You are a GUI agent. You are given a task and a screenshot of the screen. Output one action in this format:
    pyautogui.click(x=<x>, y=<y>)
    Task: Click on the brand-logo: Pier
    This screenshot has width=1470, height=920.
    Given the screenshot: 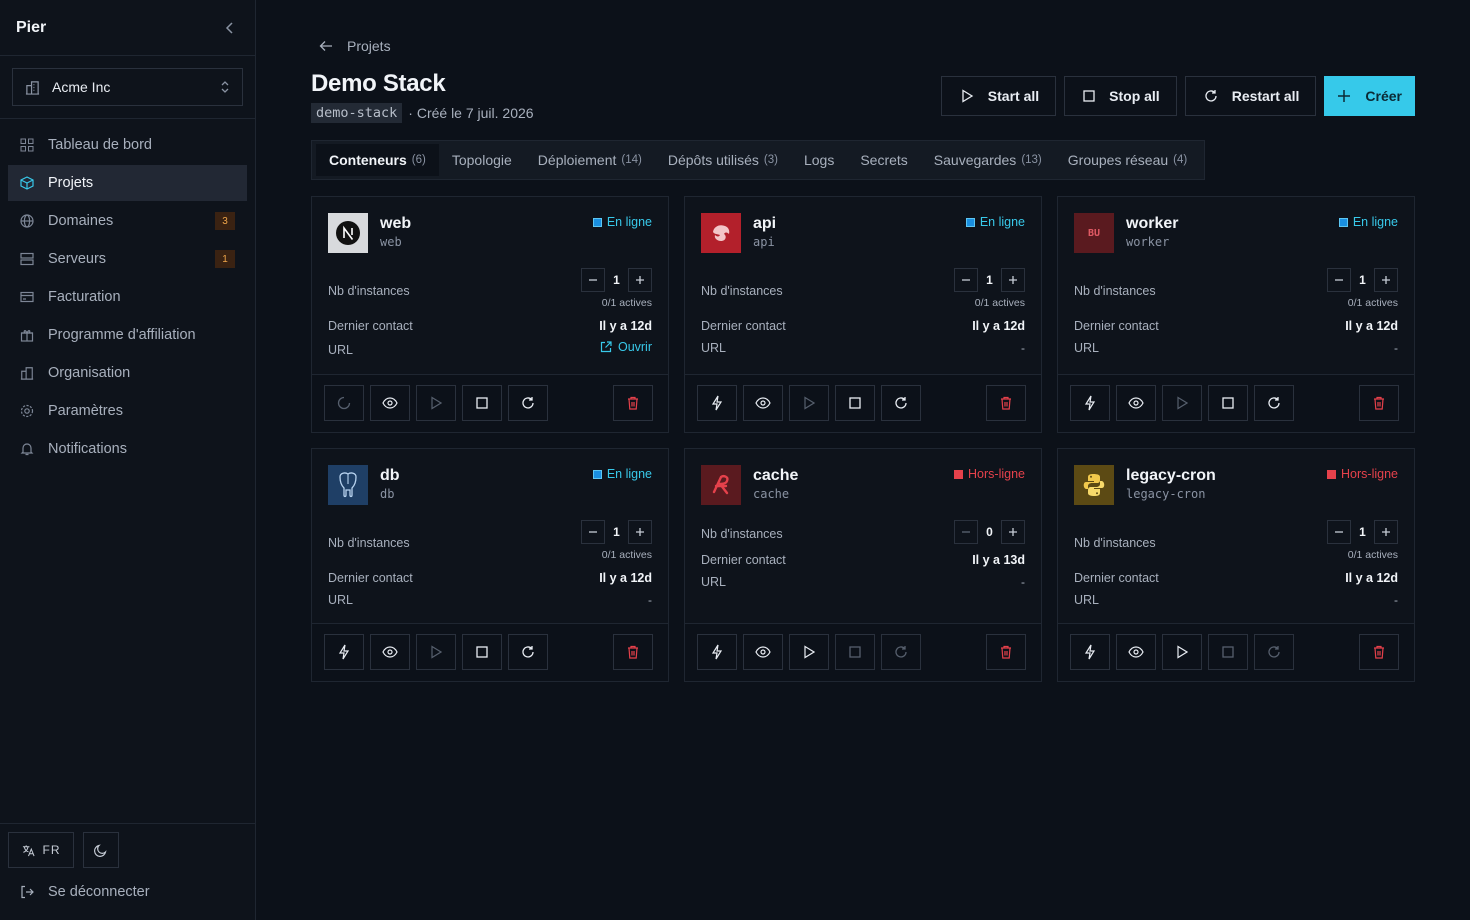 What is the action you would take?
    pyautogui.click(x=31, y=27)
    